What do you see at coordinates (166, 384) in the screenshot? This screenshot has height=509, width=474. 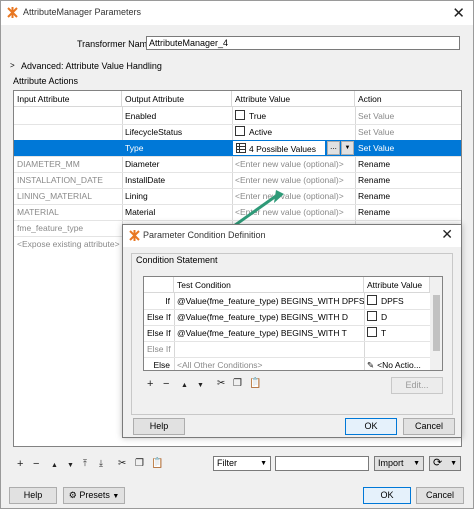 I see `remove-condition-icon: −` at bounding box center [166, 384].